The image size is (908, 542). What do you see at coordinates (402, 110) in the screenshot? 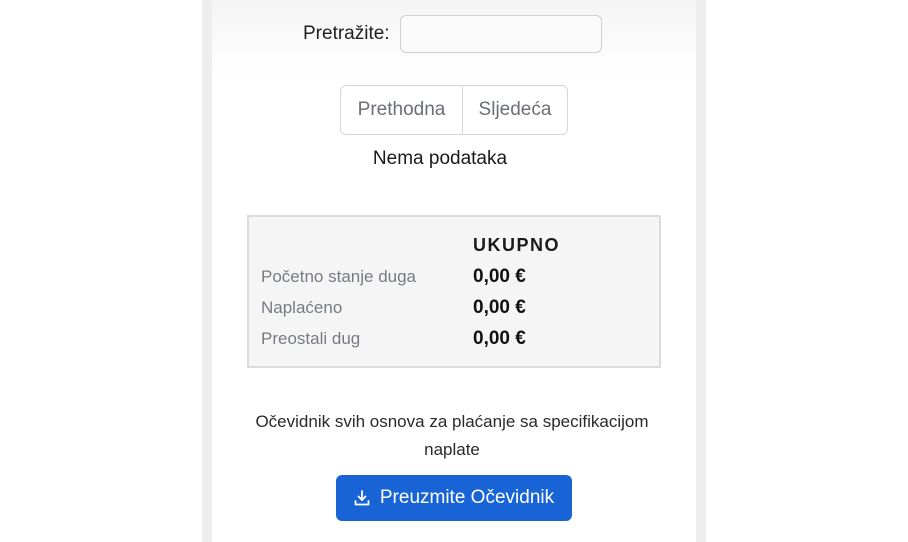
I see `previous-page-button: Prethodna` at bounding box center [402, 110].